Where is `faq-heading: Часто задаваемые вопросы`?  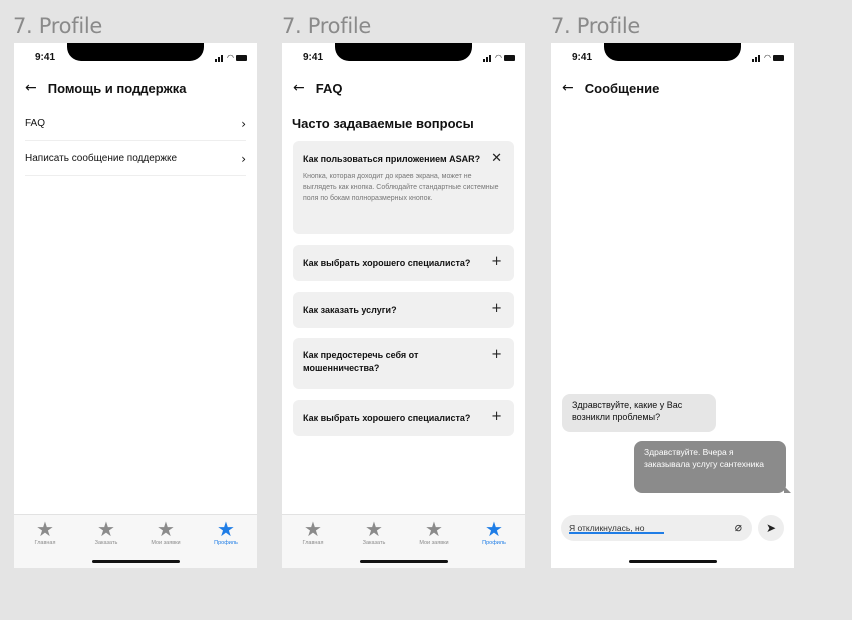 faq-heading: Часто задаваемые вопросы is located at coordinates (383, 123).